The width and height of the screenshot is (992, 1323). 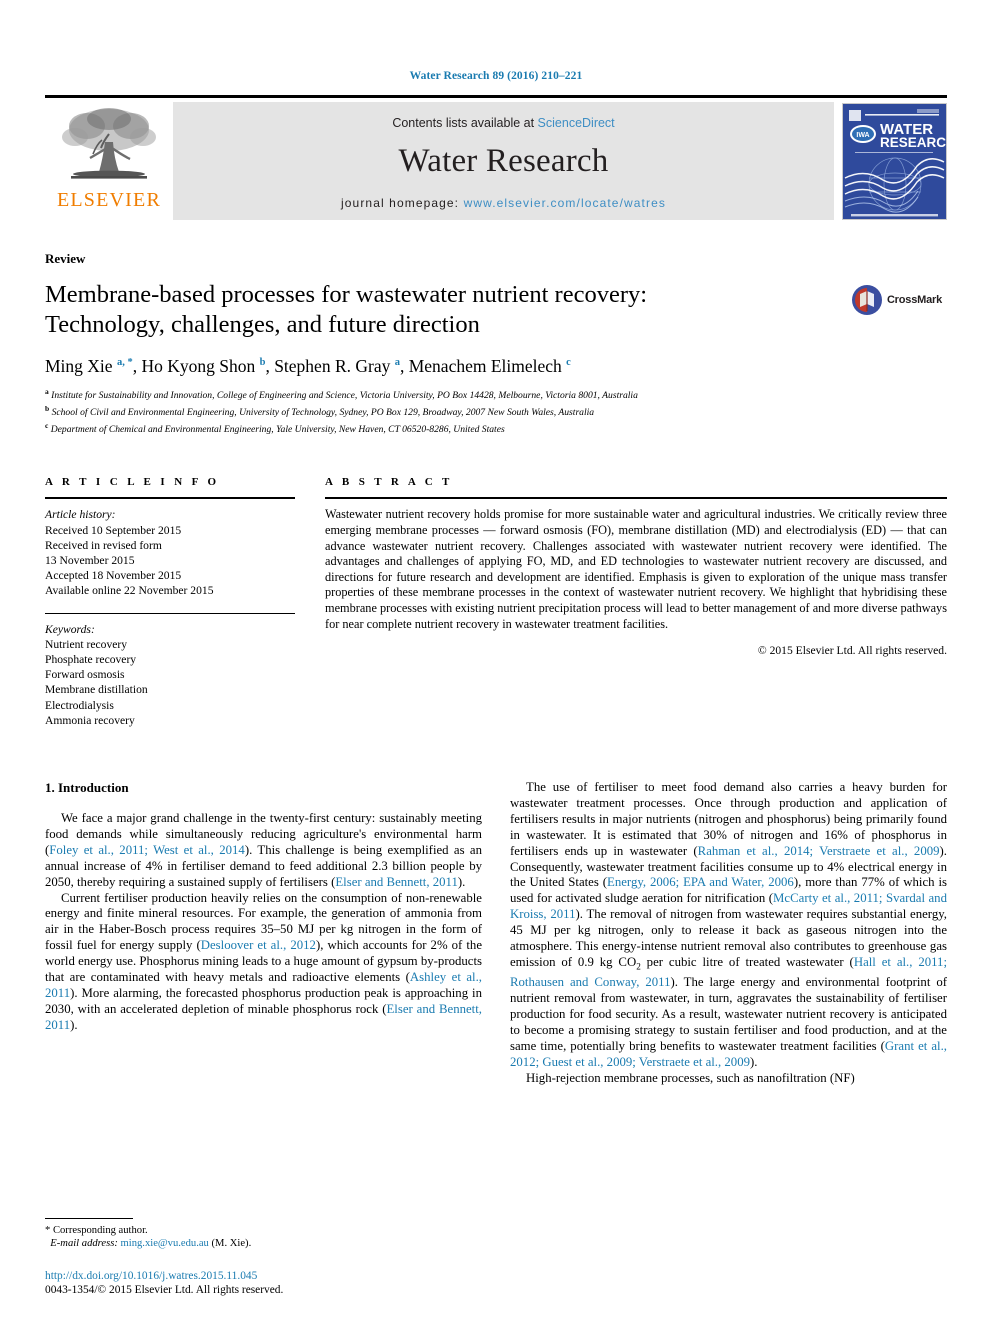 I want to click on footnote-divider, so click(x=89, y=1218).